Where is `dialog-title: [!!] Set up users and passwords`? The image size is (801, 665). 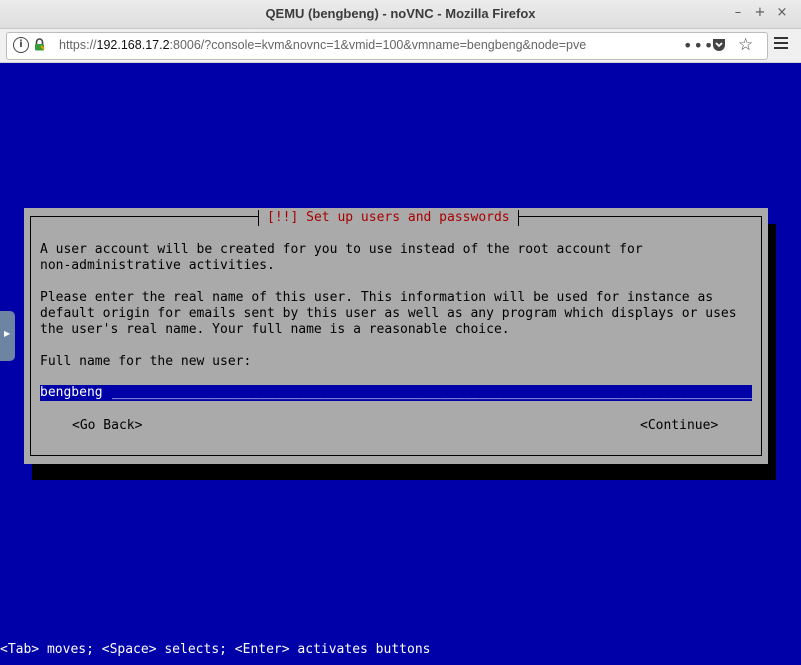 dialog-title: [!!] Set up users and passwords is located at coordinates (388, 218).